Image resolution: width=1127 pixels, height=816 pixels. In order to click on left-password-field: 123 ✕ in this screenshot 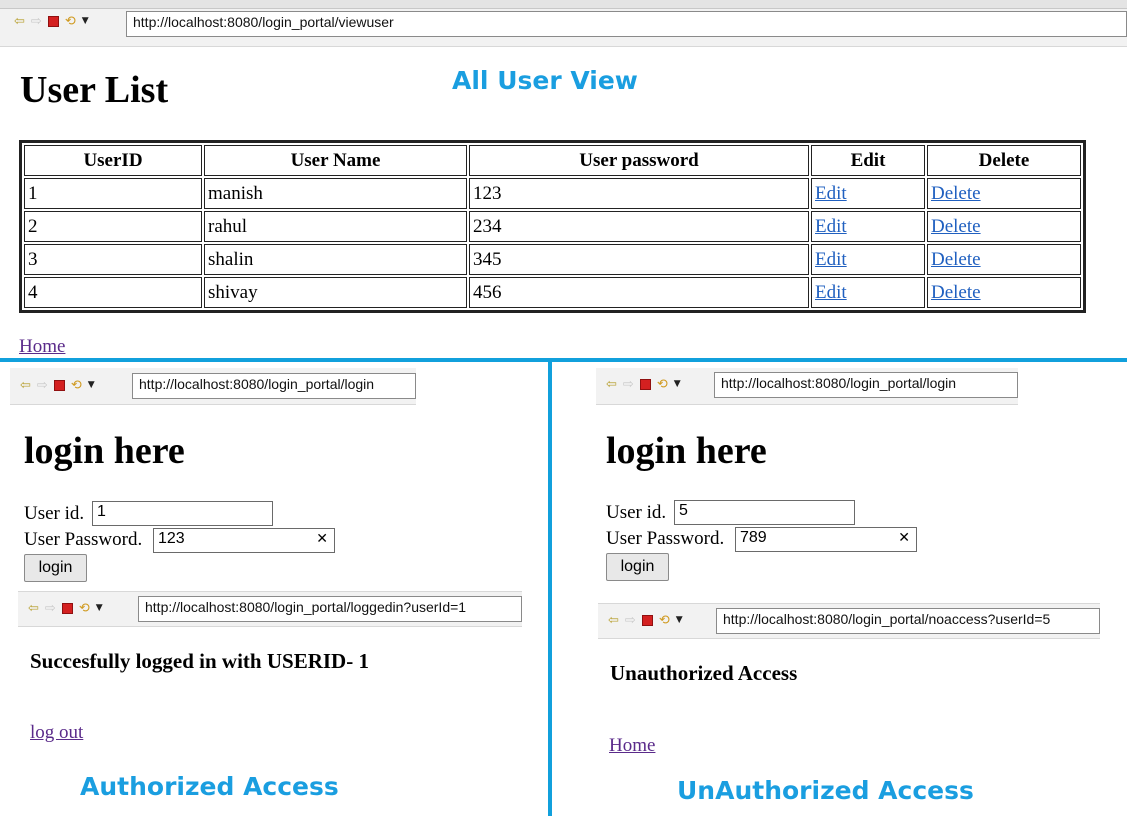, I will do `click(244, 540)`.